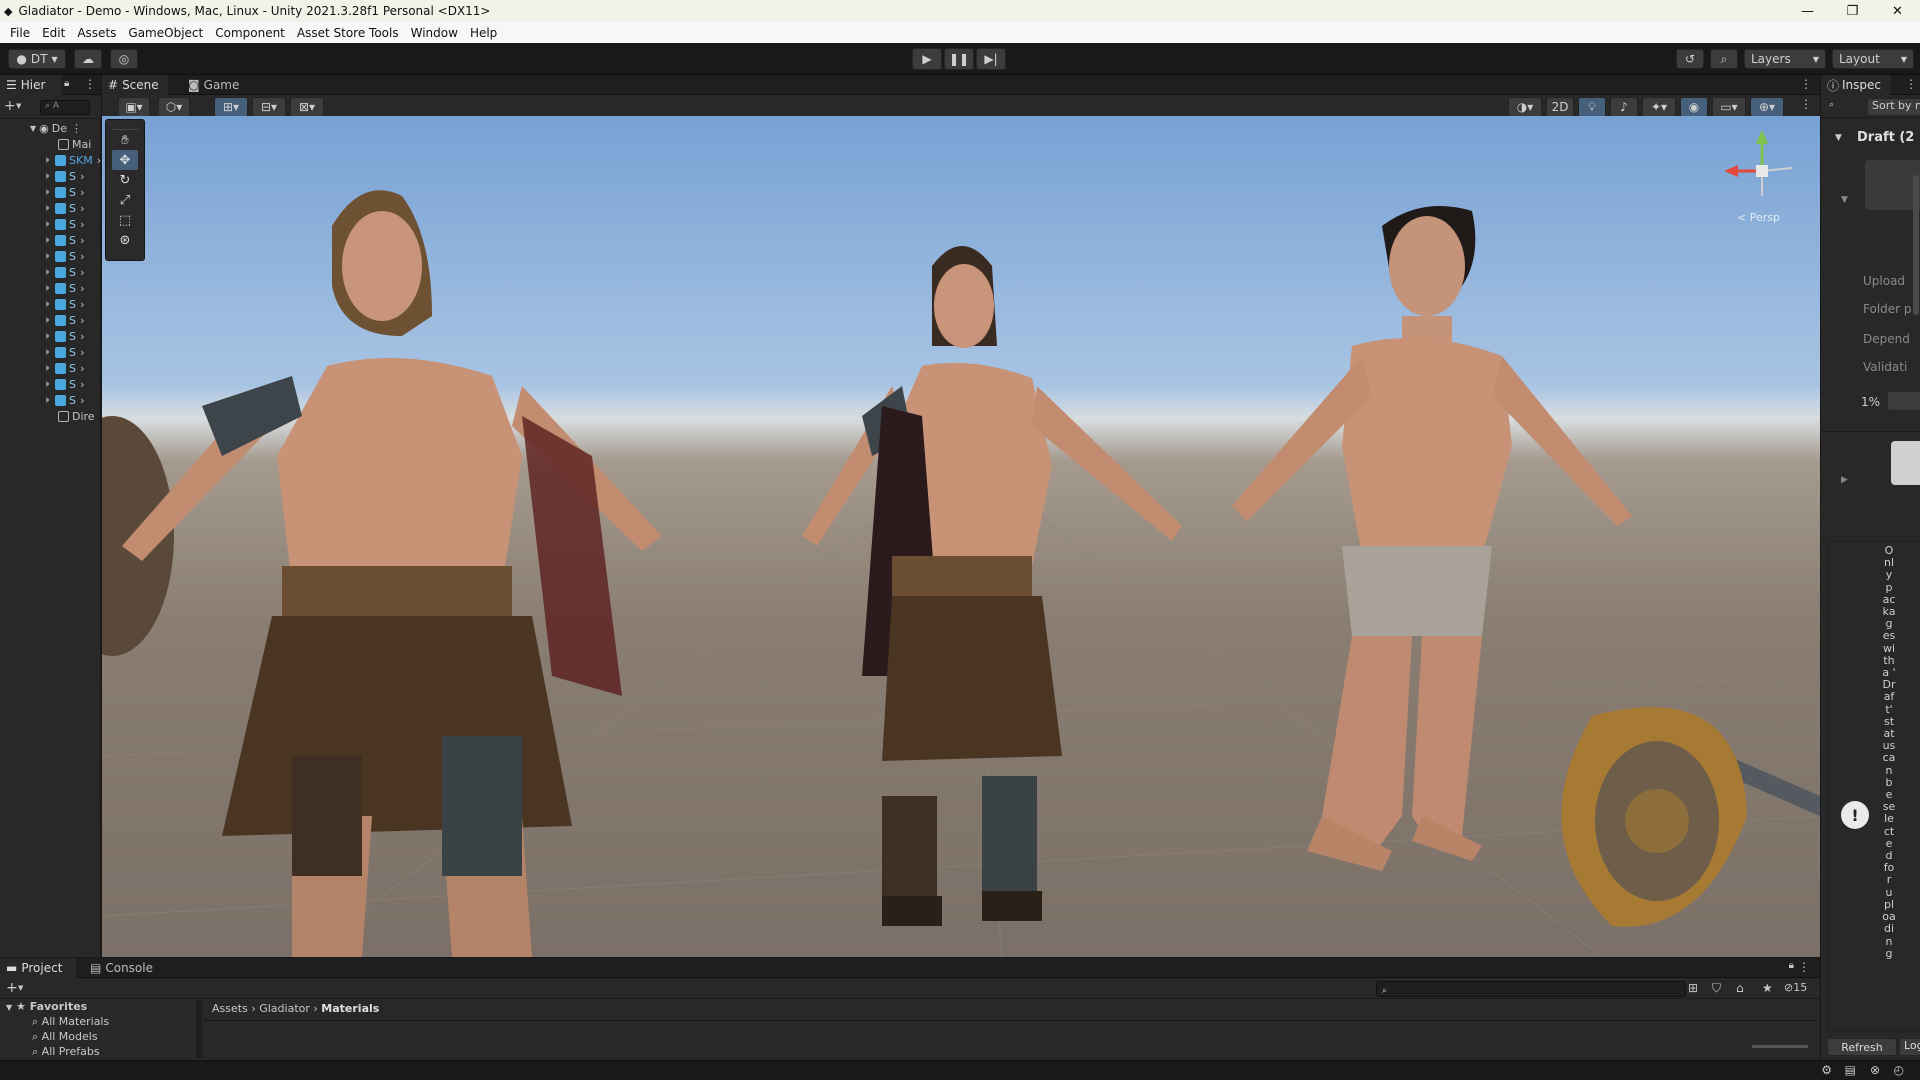  I want to click on rotate-tool-button: ↻, so click(125, 180).